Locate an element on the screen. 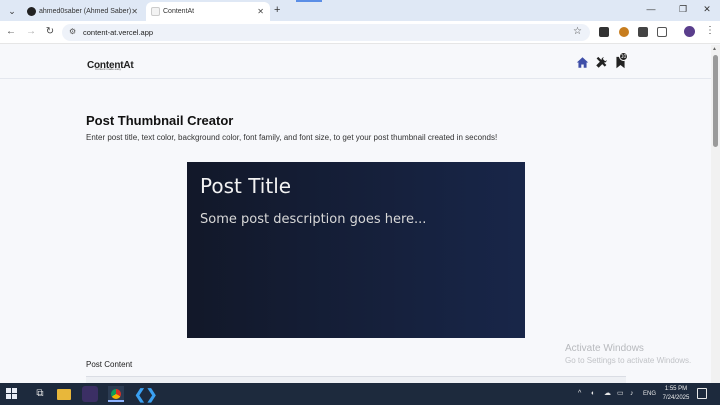 The image size is (720, 405). restore-button: ❐ is located at coordinates (683, 9).